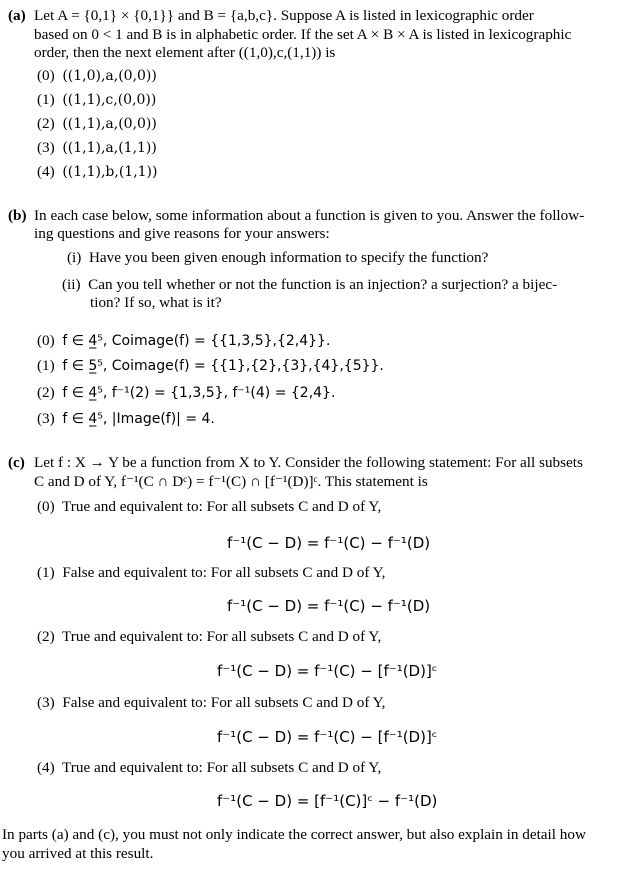  I want to click on part-a-option-4: (4) ((1,1),b,(1,1)), so click(97, 172).